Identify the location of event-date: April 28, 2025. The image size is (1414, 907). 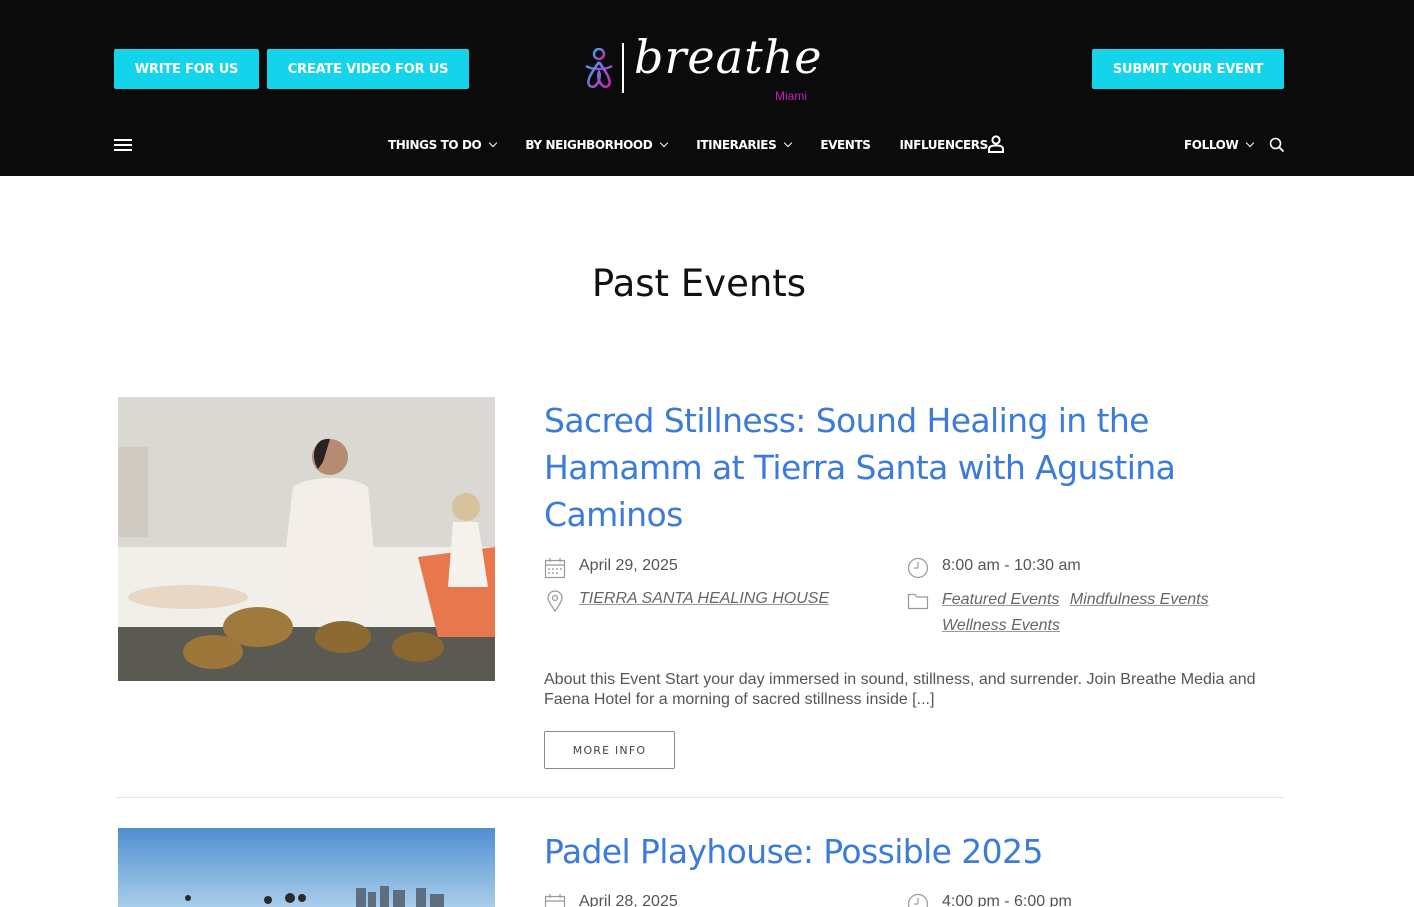
(611, 900).